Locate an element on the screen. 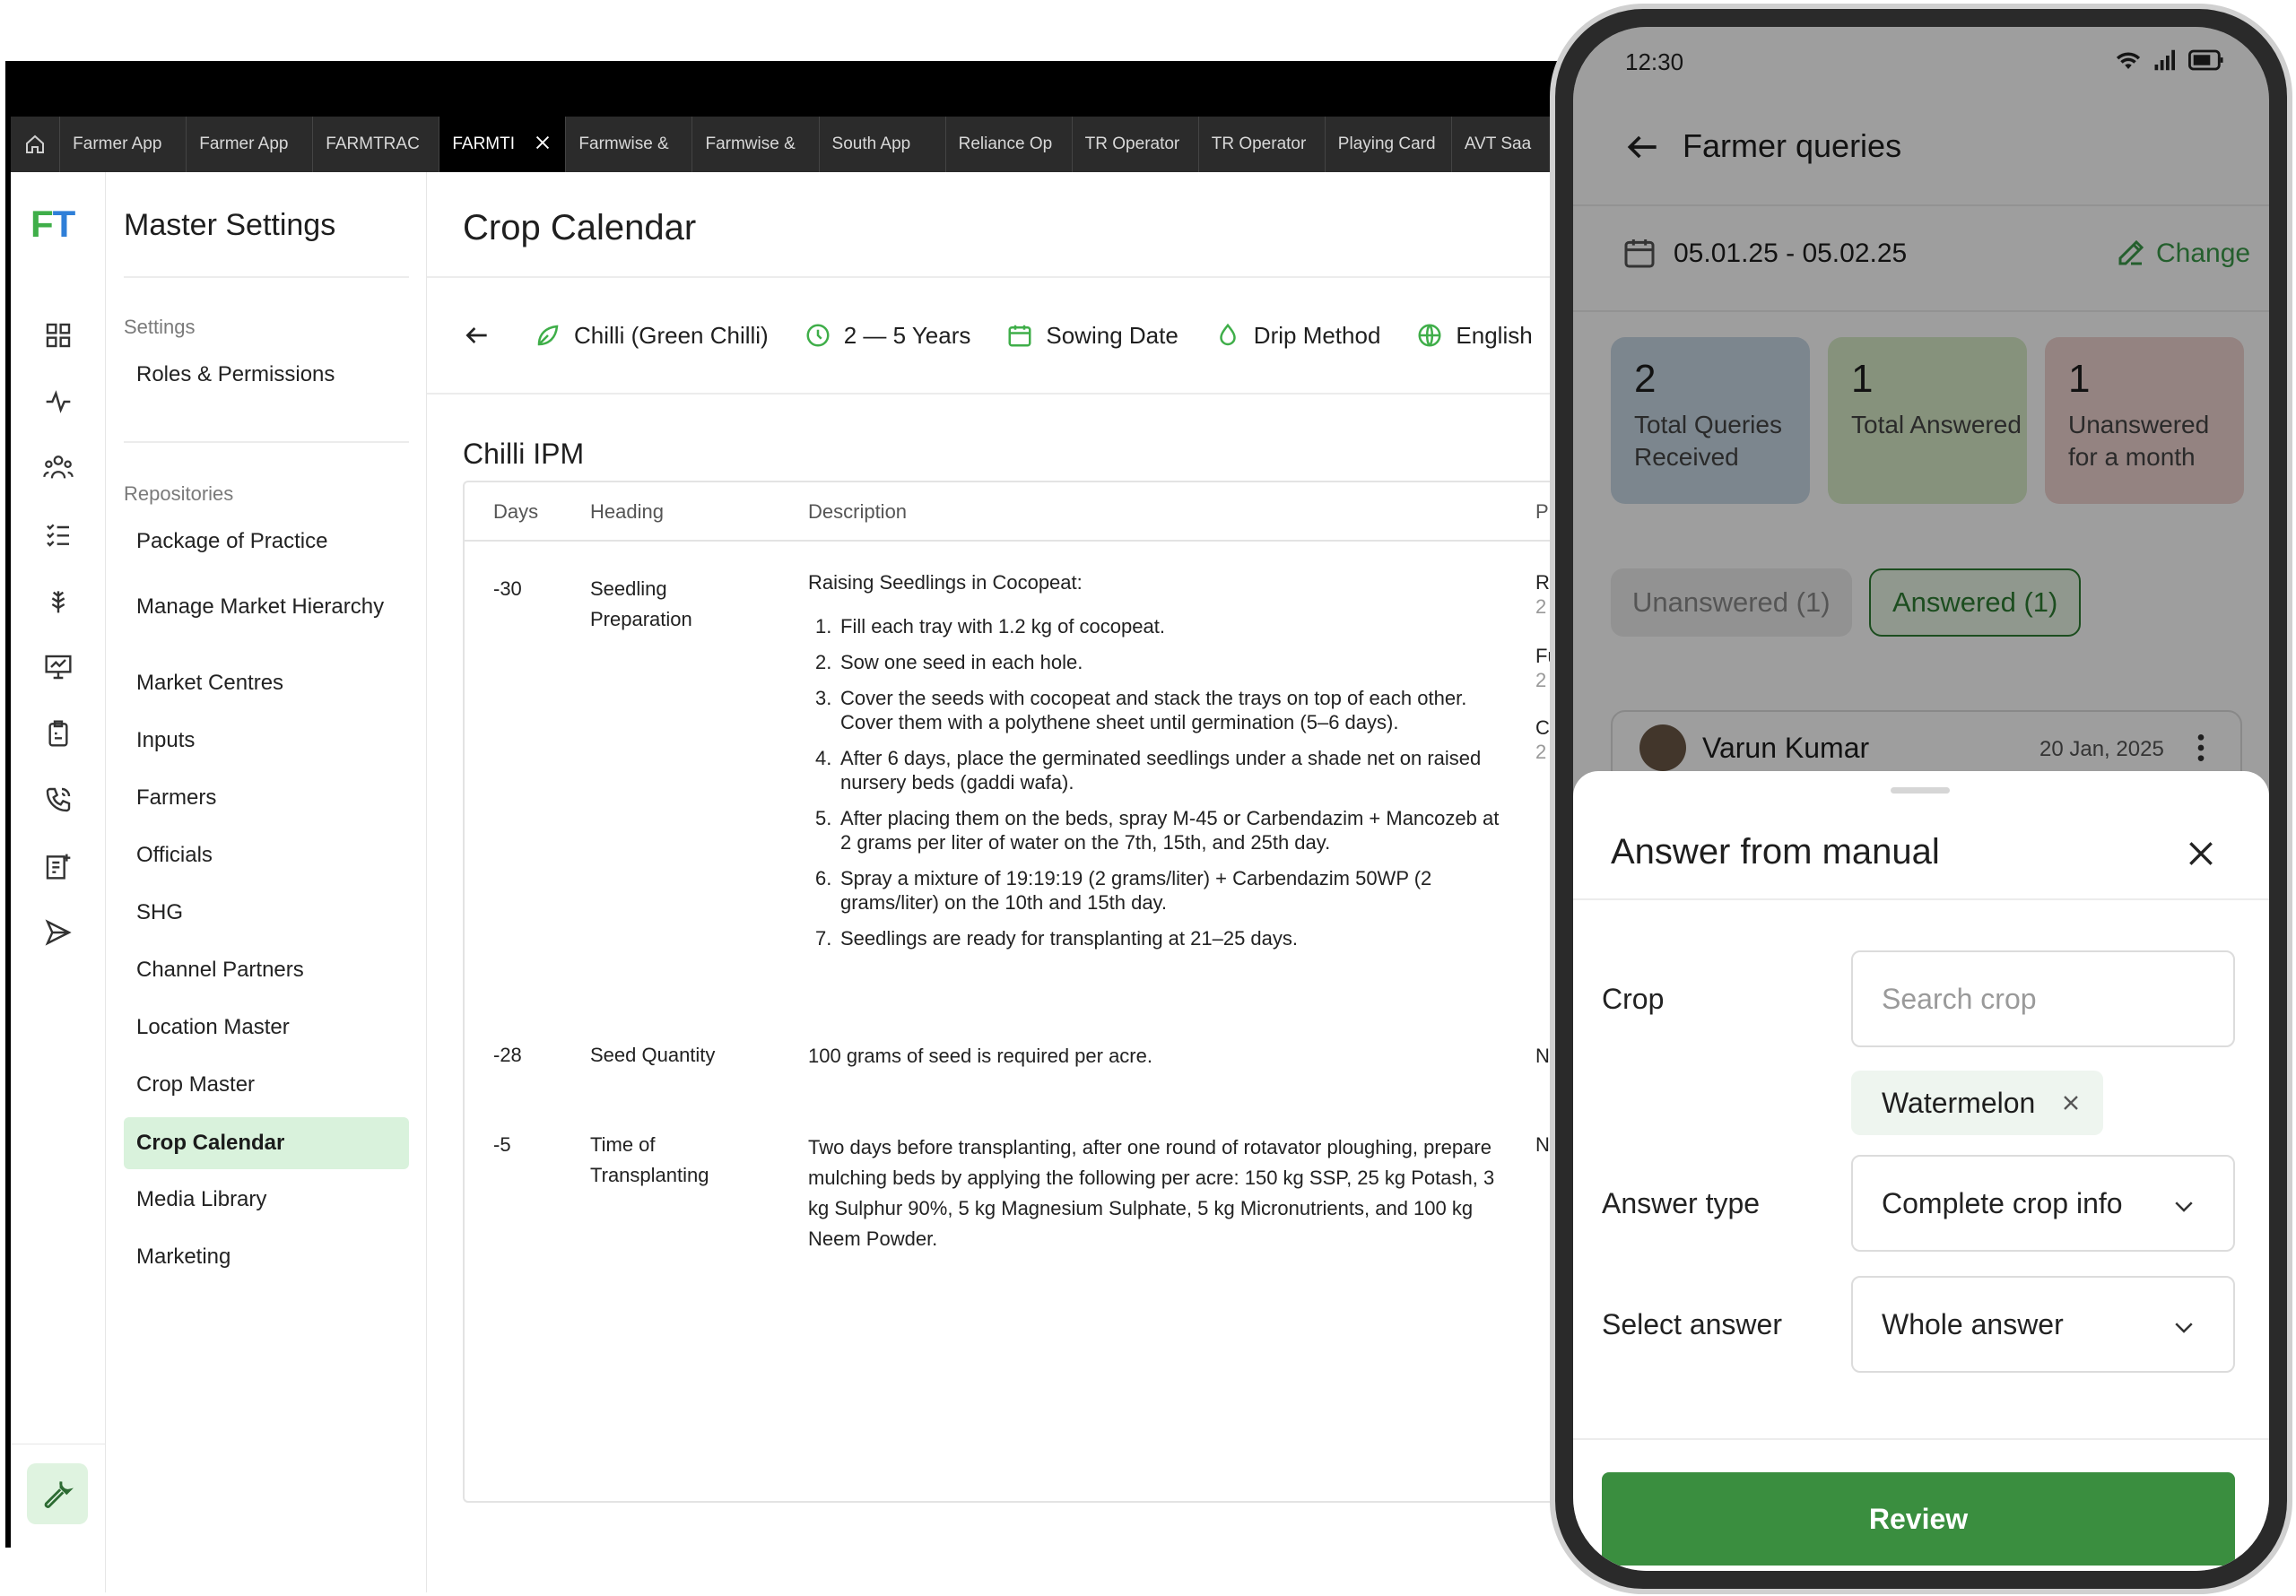 The width and height of the screenshot is (2296, 1596). duration-filter: 2 — 5 Years is located at coordinates (887, 335).